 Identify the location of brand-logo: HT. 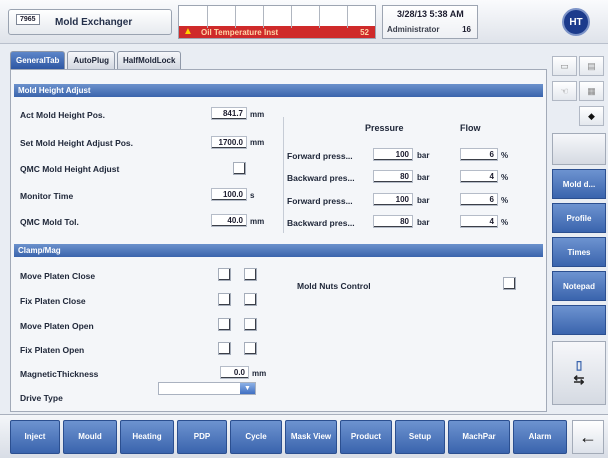
(576, 22).